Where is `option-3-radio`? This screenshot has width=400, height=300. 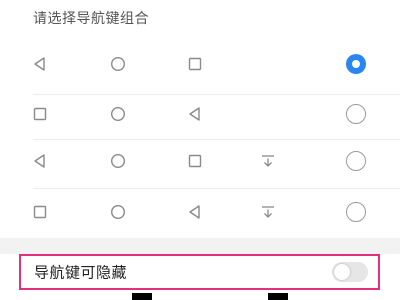
option-3-radio is located at coordinates (356, 161).